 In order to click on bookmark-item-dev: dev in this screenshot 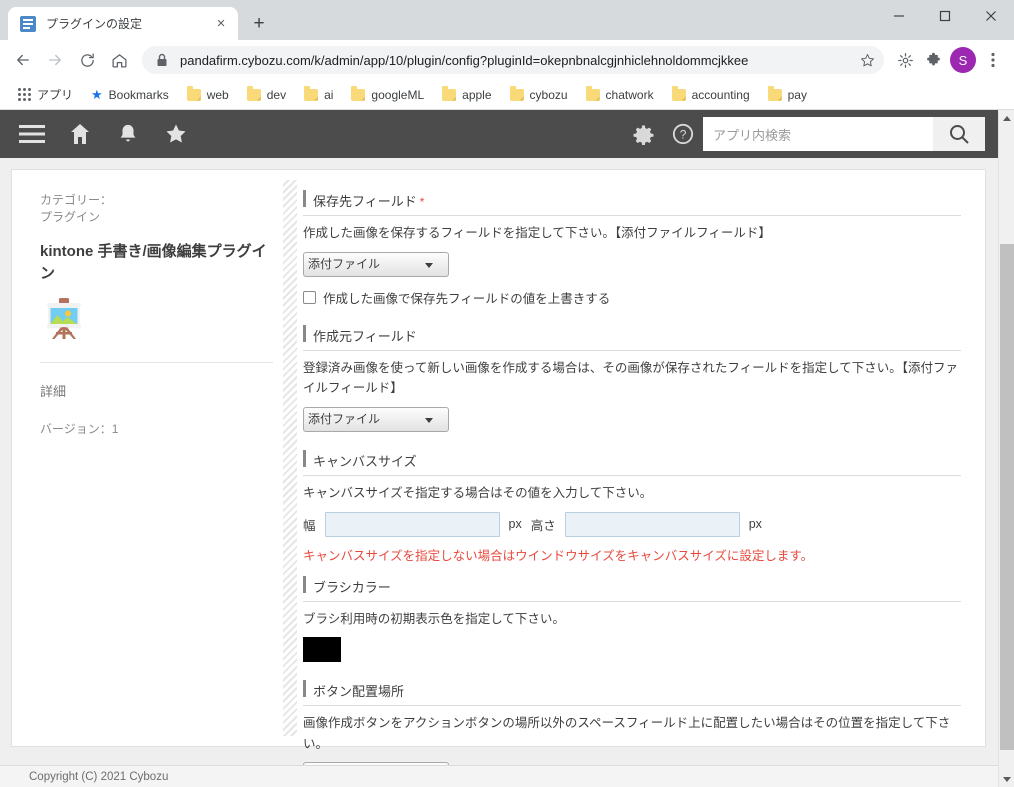, I will do `click(266, 95)`.